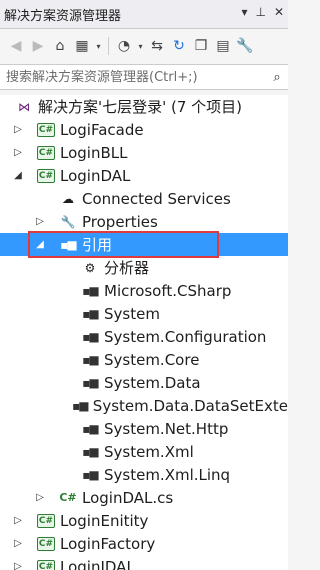  I want to click on tree-item-solution: ⋈ 解决方案'七层登录' (7 个项目), so click(144, 106).